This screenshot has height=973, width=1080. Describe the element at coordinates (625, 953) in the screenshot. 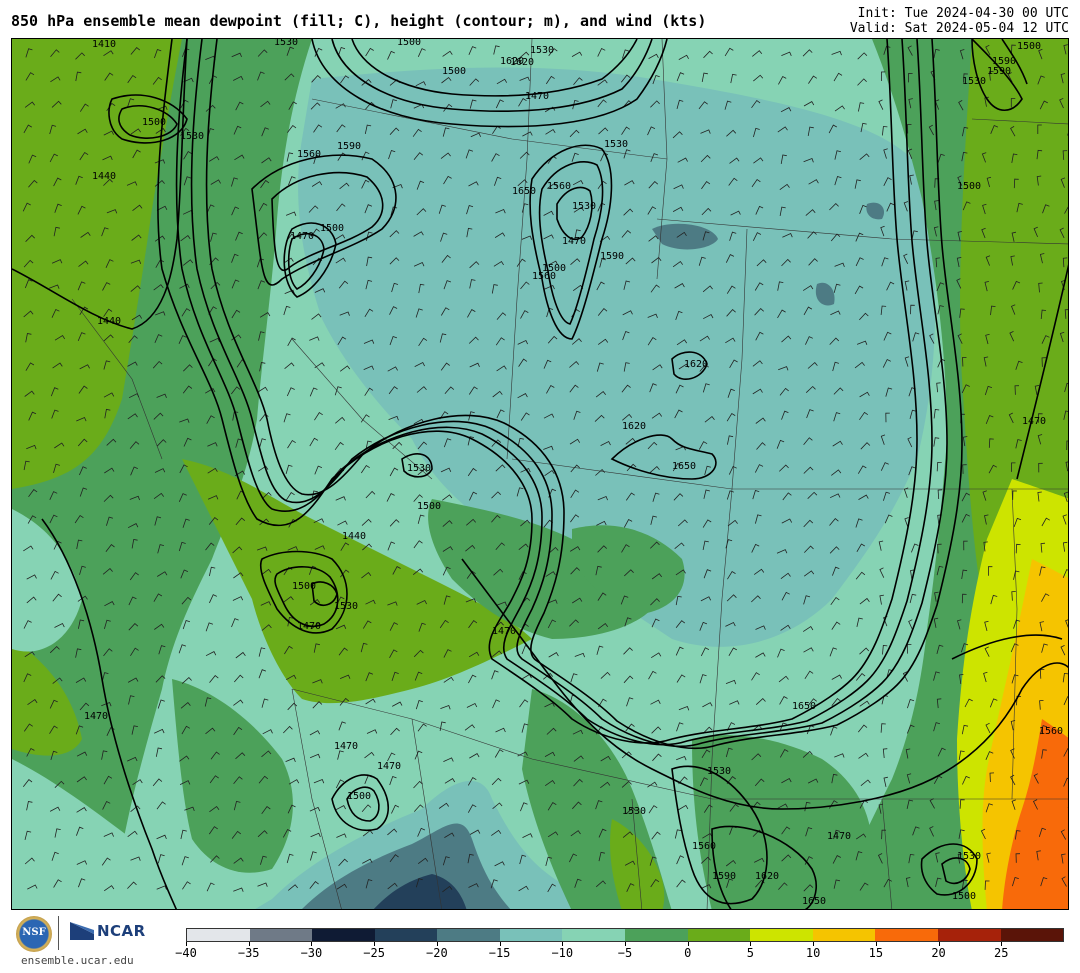

I see `colorbar-tick-label: −5` at that location.